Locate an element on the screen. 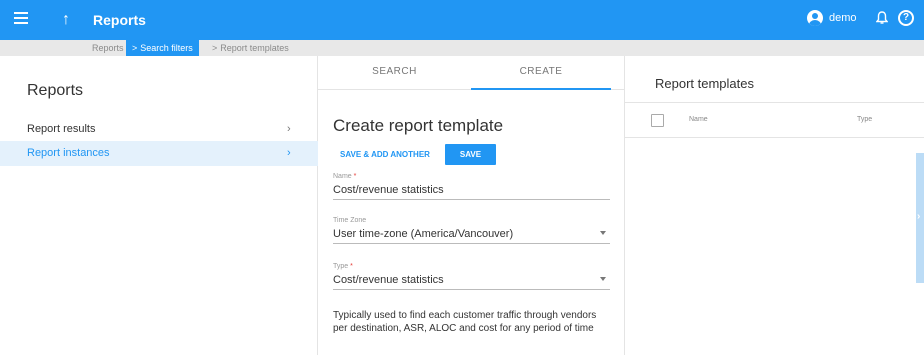 This screenshot has width=924, height=355. sidebar-item-report-results: Report results › is located at coordinates (159, 129).